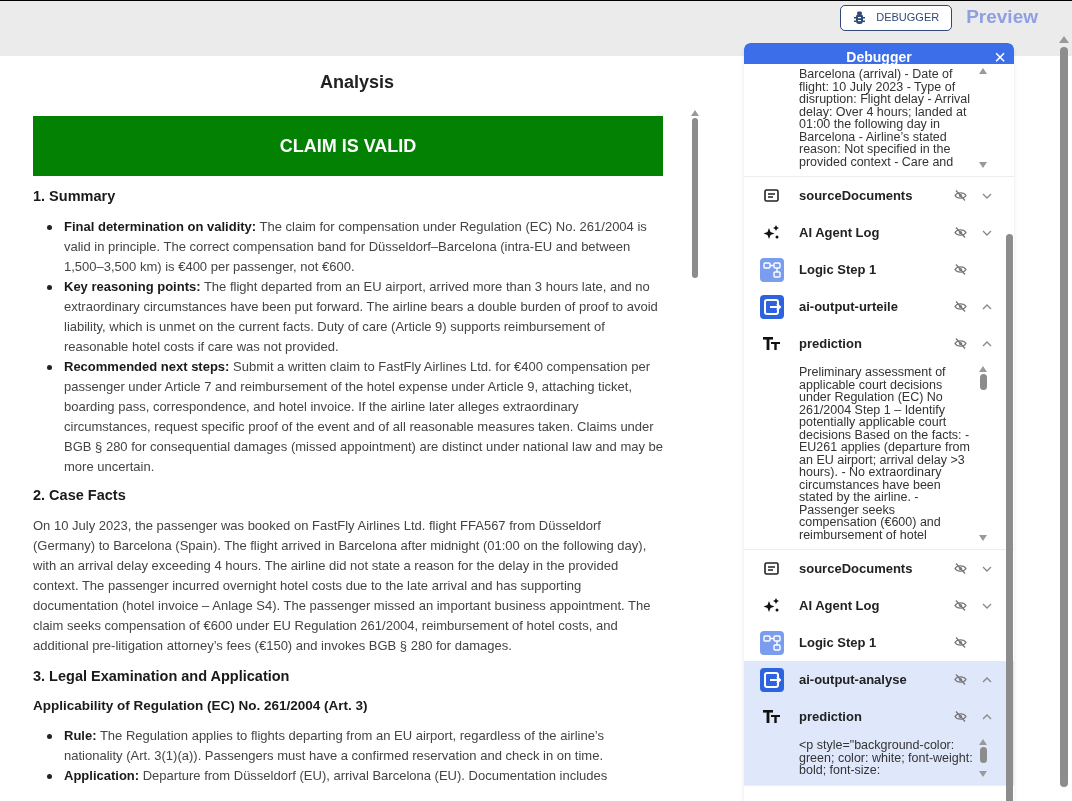  Describe the element at coordinates (80, 495) in the screenshot. I see `section-heading: 2. Case Facts` at that location.